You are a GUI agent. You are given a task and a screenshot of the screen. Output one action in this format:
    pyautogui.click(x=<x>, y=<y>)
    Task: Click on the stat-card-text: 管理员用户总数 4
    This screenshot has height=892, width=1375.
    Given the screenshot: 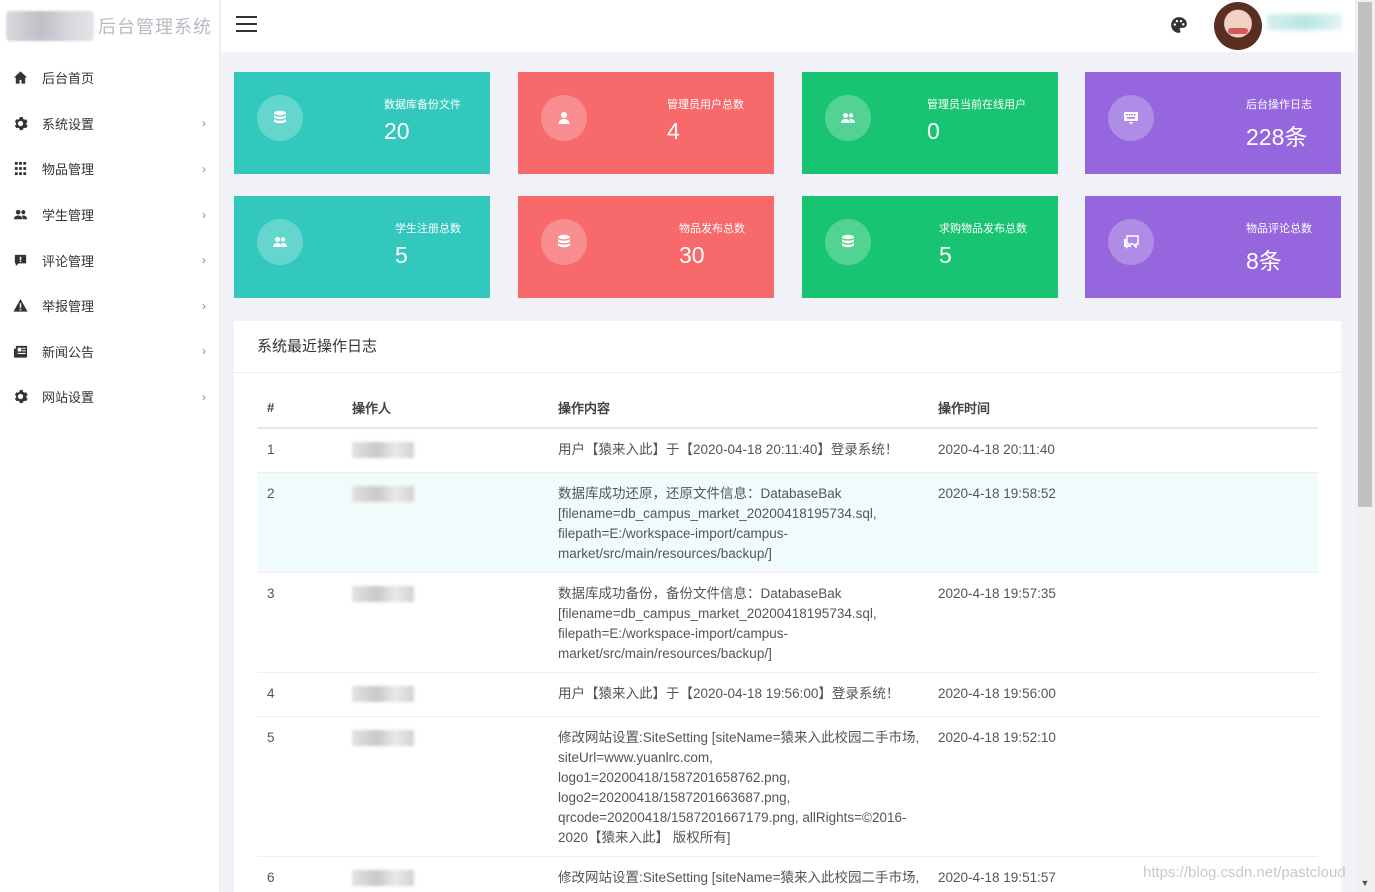 What is the action you would take?
    pyautogui.click(x=705, y=120)
    